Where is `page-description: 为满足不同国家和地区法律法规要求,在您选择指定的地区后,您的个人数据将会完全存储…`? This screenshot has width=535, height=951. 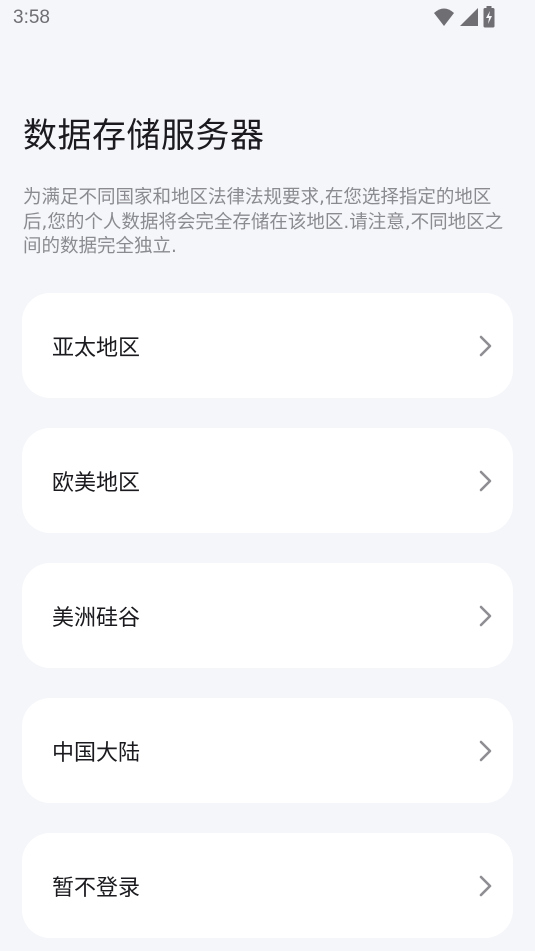 page-description: 为满足不同国家和地区法律法规要求,在您选择指定的地区后,您的个人数据将会完全存储… is located at coordinates (263, 222).